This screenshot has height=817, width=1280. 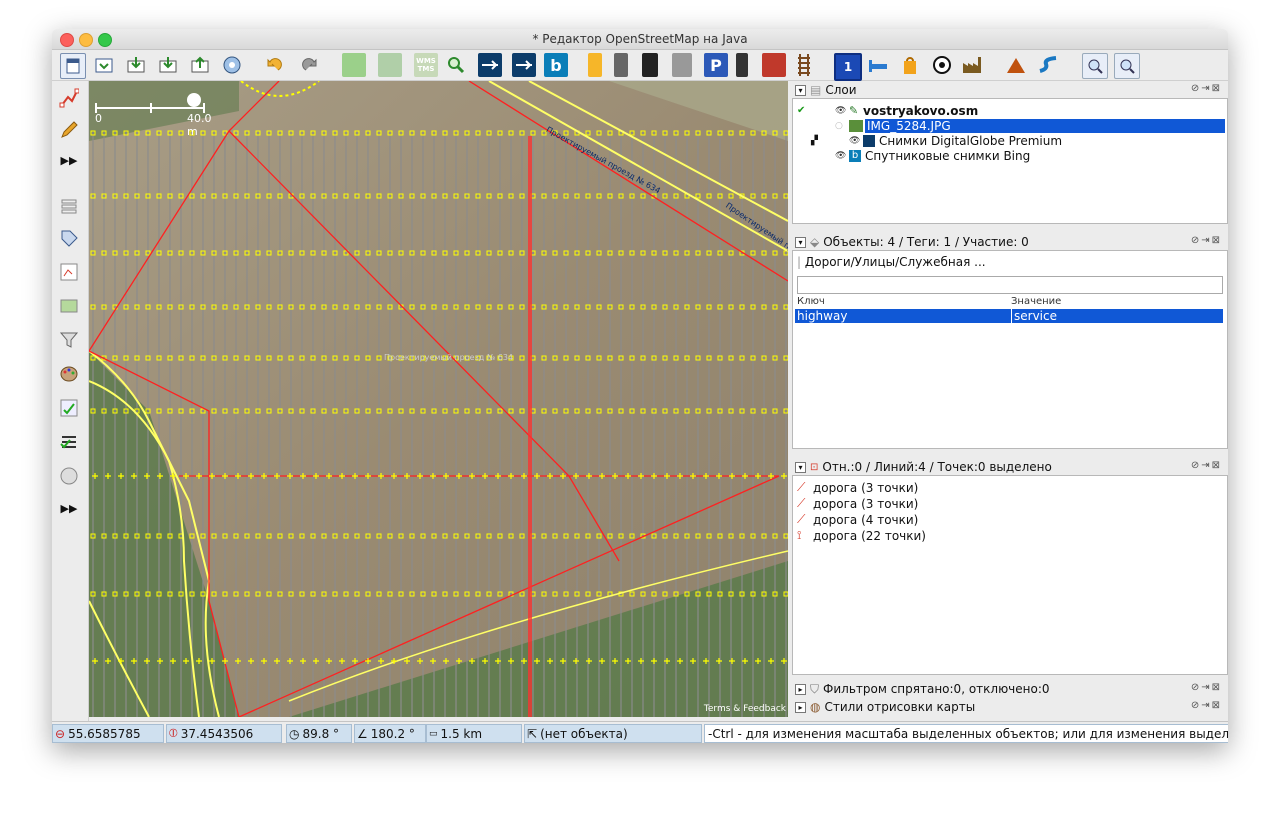 What do you see at coordinates (556, 65) in the screenshot?
I see `bing-icon: b` at bounding box center [556, 65].